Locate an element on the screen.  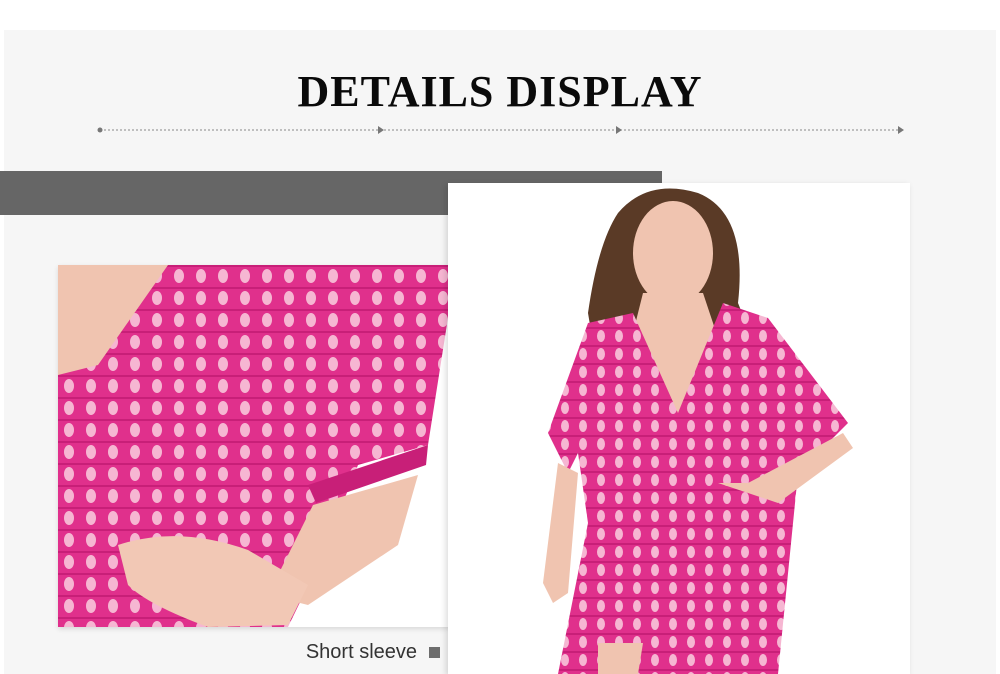
section-title: DETAILS DISPLAY is located at coordinates (500, 91).